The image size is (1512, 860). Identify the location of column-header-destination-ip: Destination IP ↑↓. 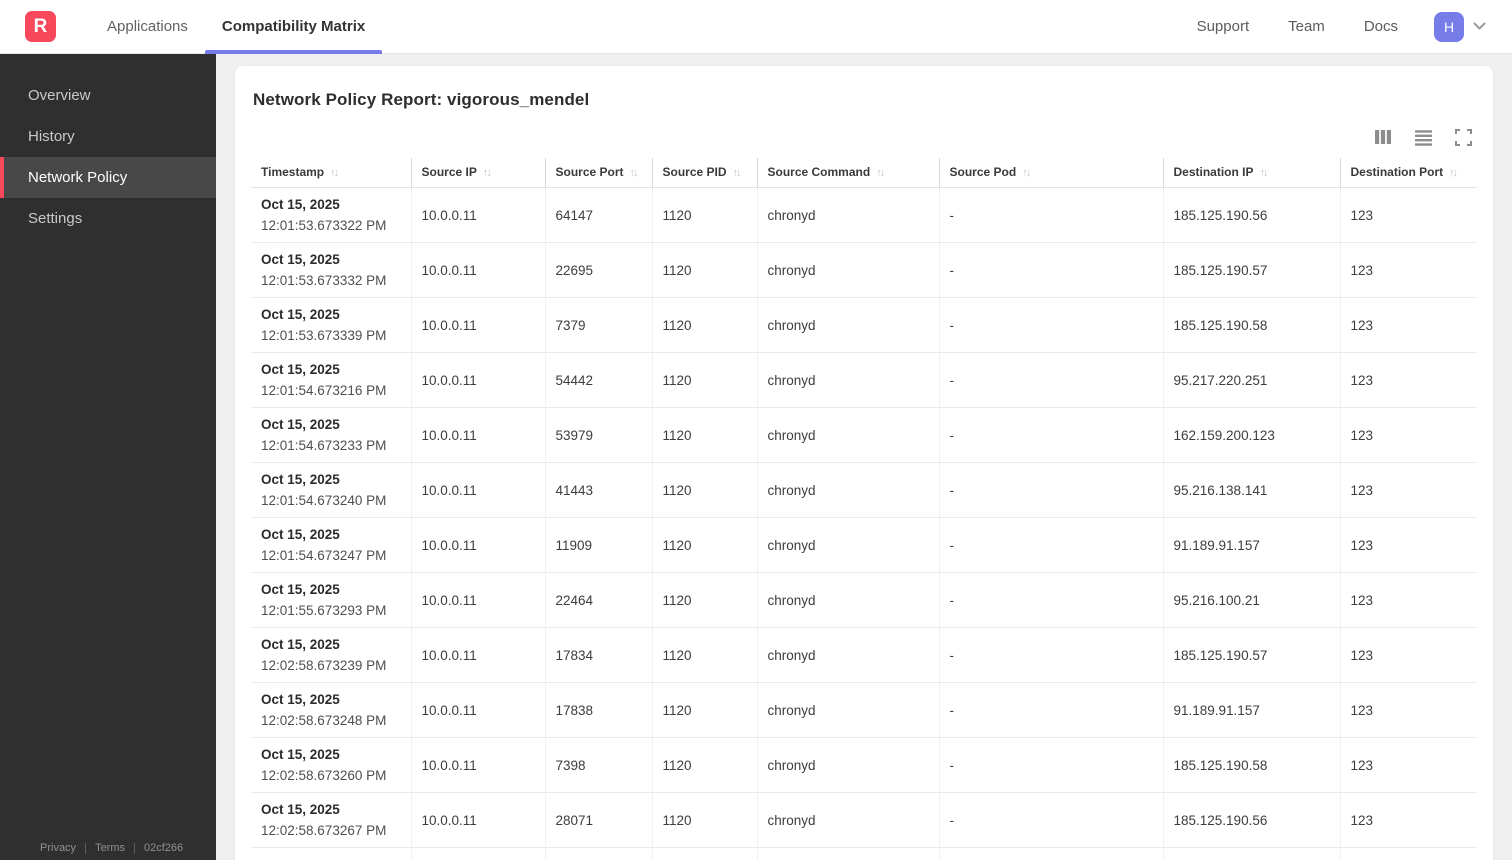
(1251, 173).